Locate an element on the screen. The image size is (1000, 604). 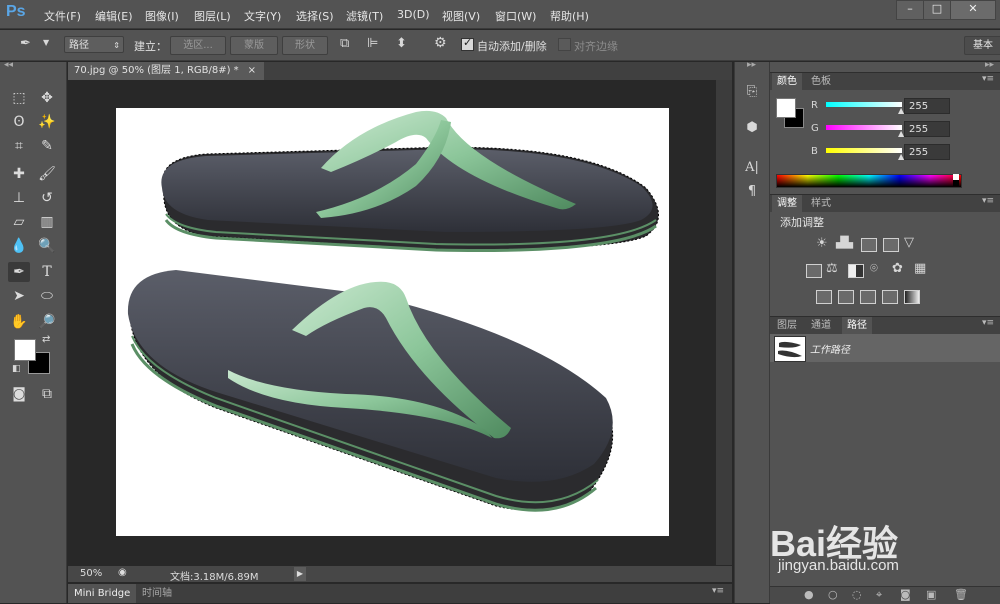
tab-channels: 通道 is located at coordinates (821, 325).